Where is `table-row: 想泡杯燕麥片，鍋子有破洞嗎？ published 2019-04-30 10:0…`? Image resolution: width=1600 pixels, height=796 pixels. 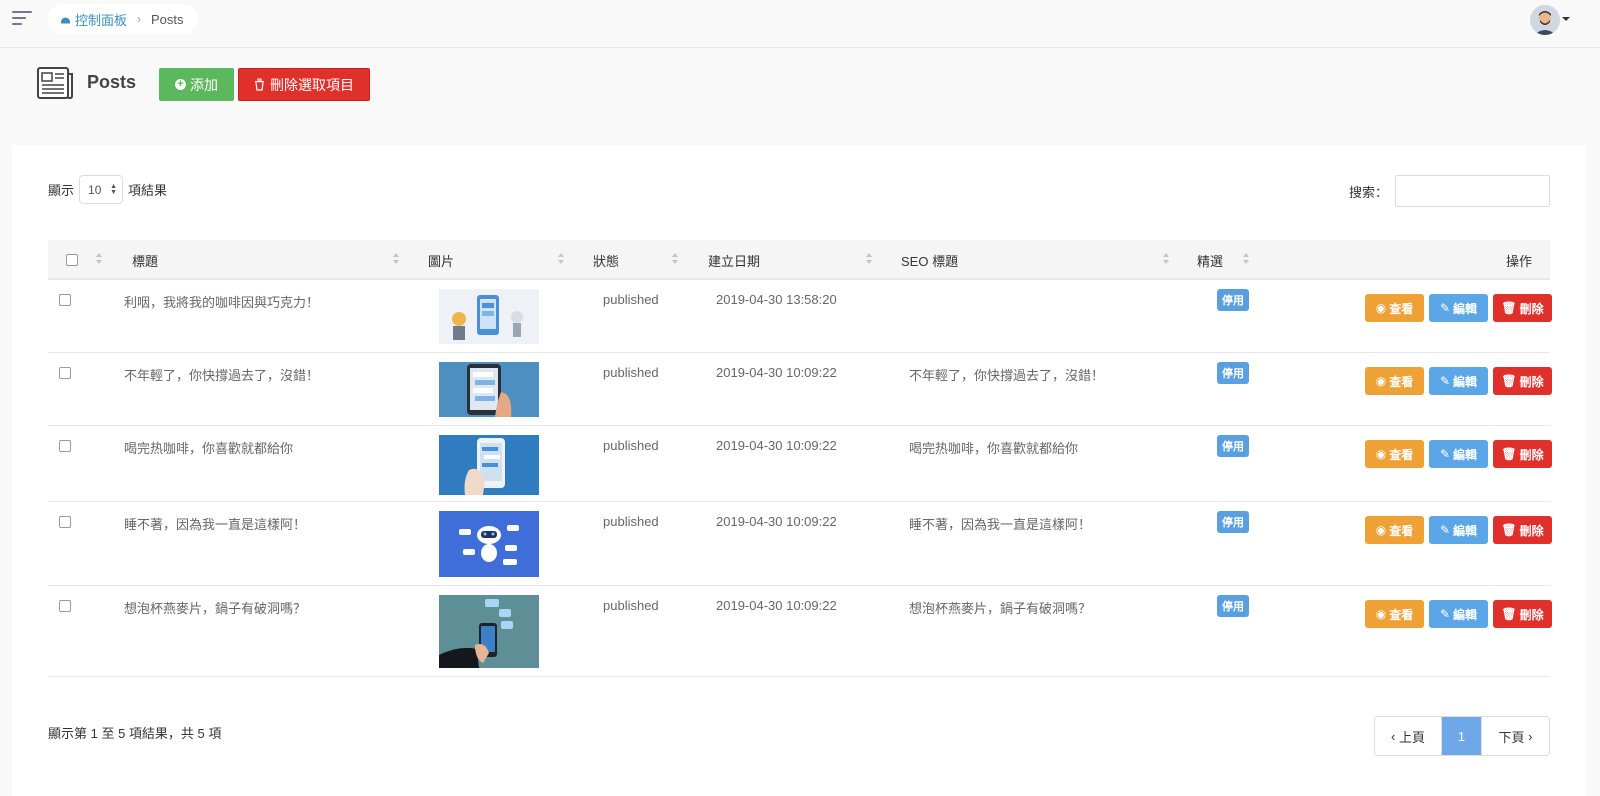
table-row: 想泡杯燕麥片，鍋子有破洞嗎？ published 2019-04-30 10:0… is located at coordinates (800, 631).